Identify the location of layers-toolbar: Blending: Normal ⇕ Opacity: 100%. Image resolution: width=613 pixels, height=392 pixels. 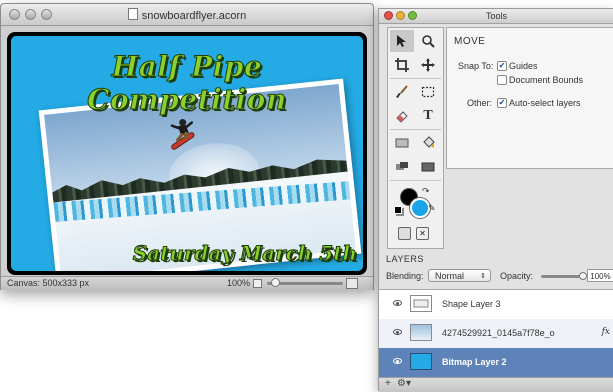
(496, 278).